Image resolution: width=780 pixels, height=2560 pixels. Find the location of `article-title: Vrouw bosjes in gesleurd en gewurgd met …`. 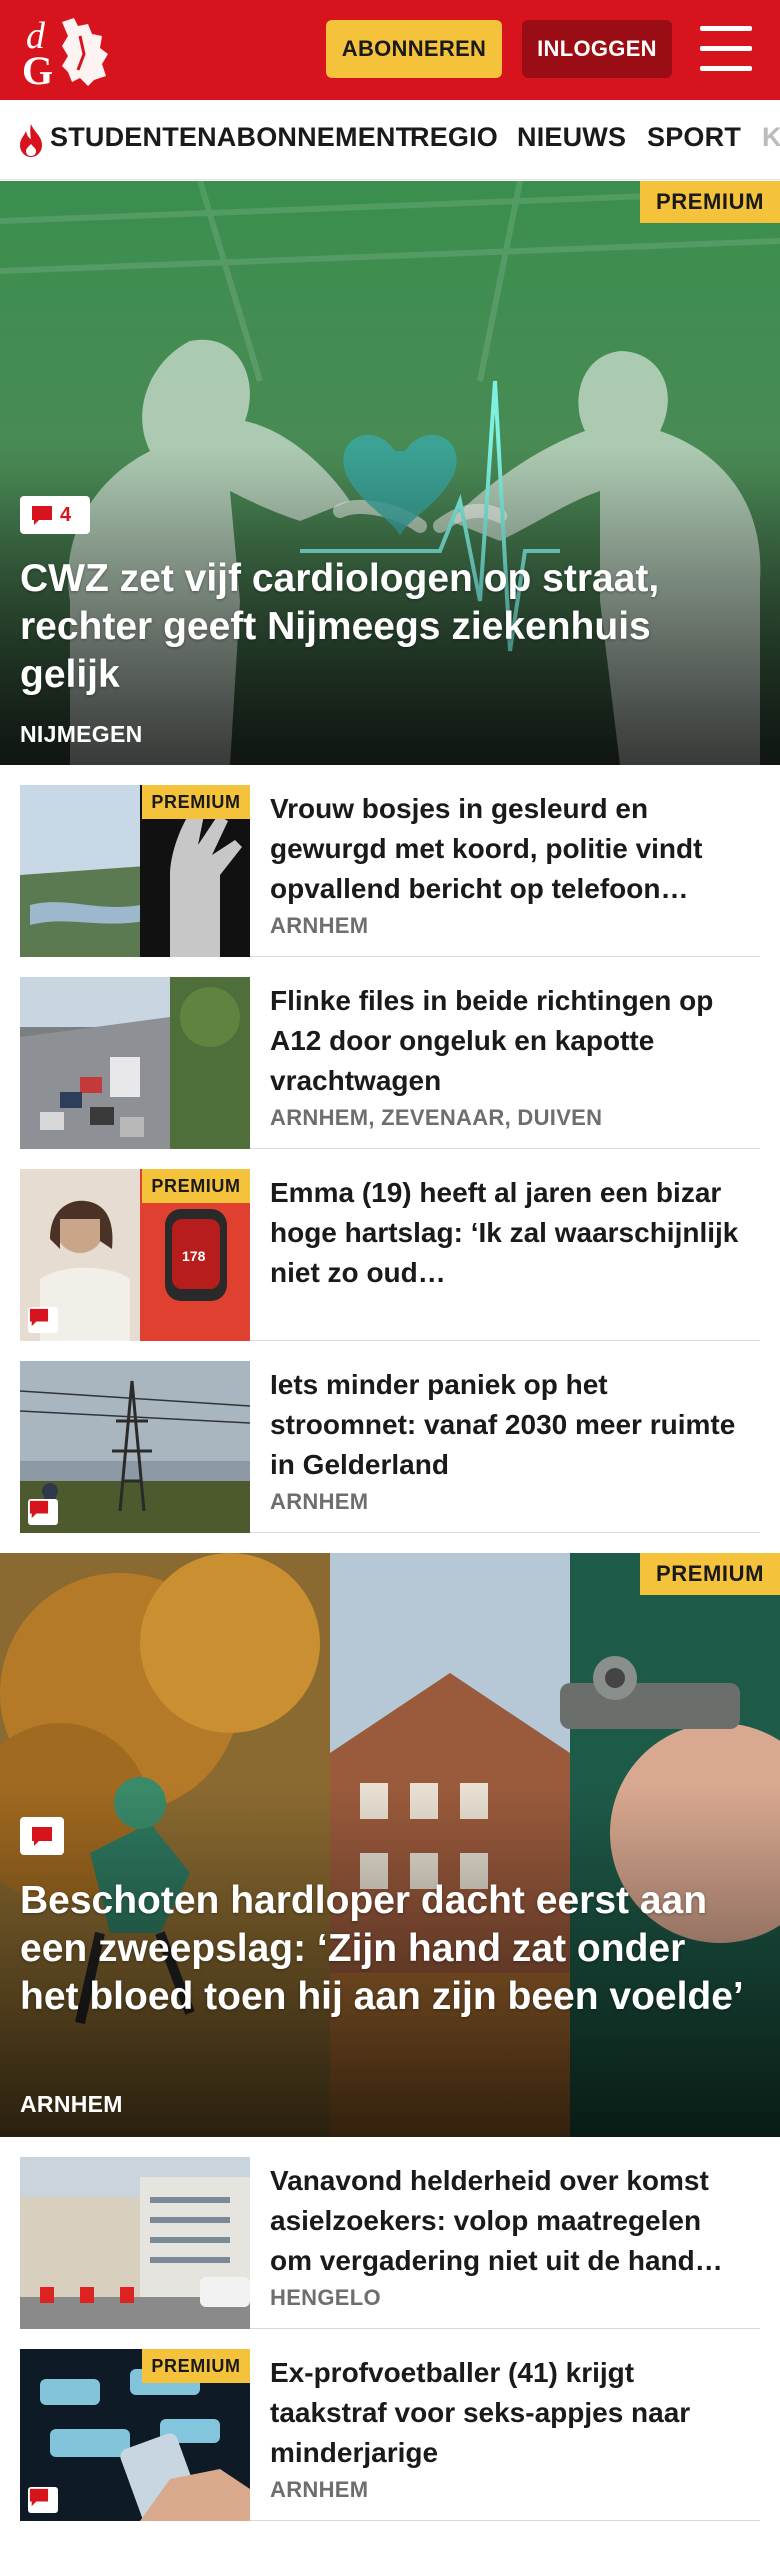

article-title: Vrouw bosjes in gesleurd en gewurgd met … is located at coordinates (510, 849).